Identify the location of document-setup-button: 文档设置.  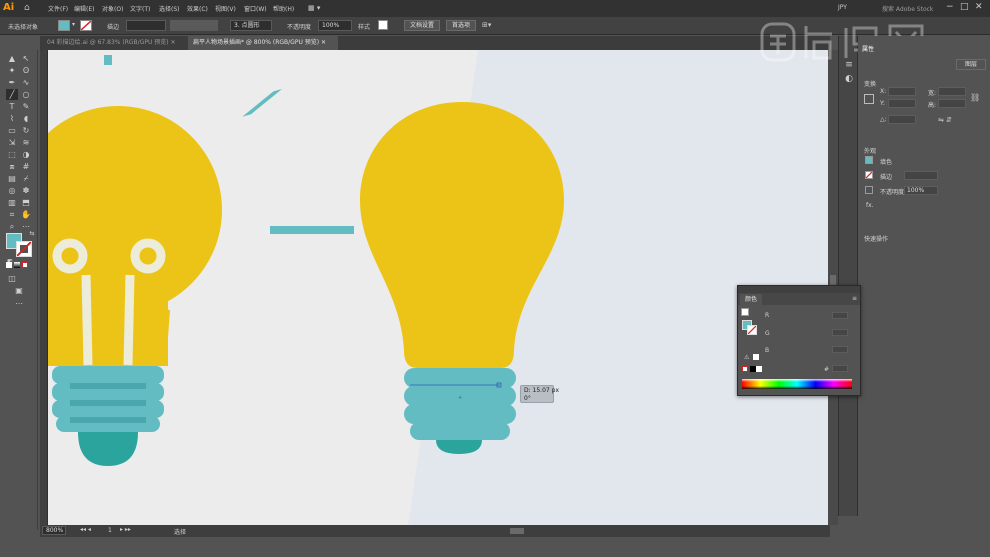
(422, 25).